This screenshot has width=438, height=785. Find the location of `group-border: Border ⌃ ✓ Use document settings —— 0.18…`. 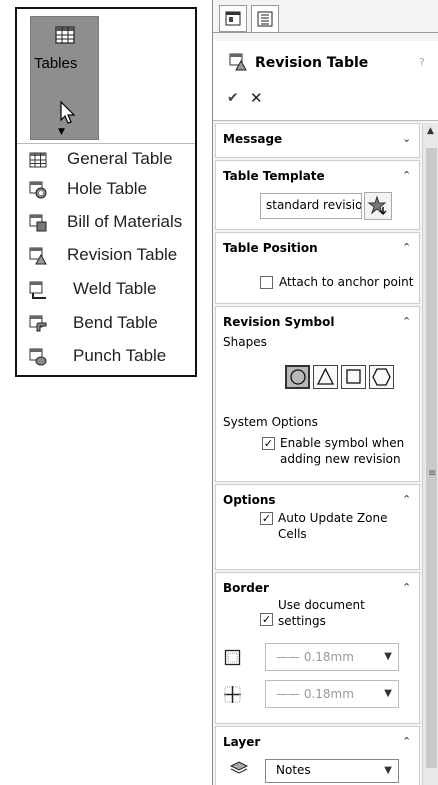

group-border: Border ⌃ ✓ Use document settings —— 0.18… is located at coordinates (317, 648).